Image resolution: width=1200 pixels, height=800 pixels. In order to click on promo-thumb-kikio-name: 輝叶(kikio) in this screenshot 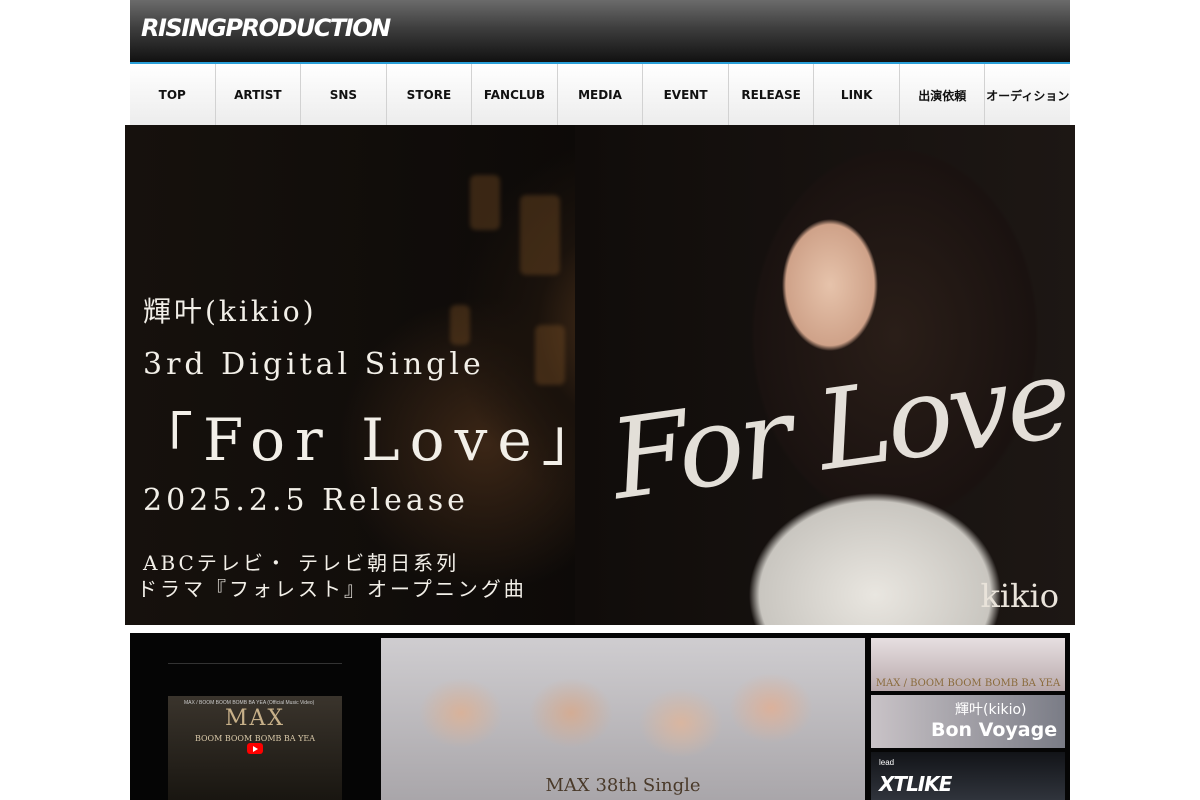, I will do `click(991, 710)`.